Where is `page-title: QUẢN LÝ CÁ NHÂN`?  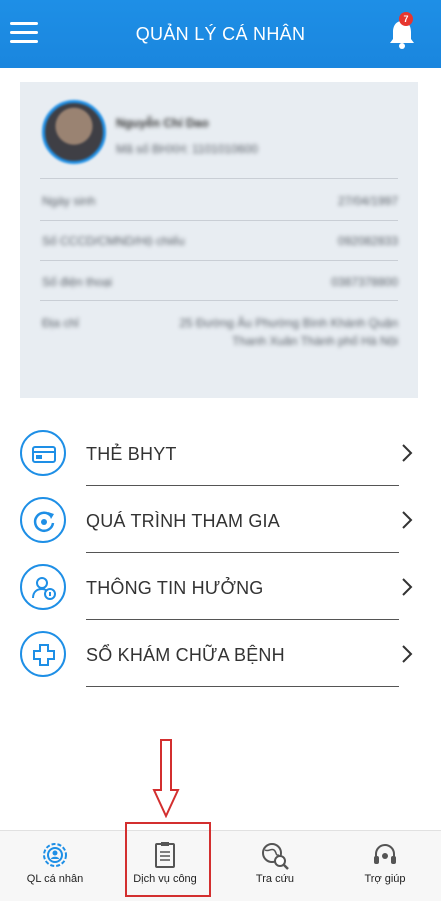
page-title: QUẢN LÝ CÁ NHÂN is located at coordinates (220, 34).